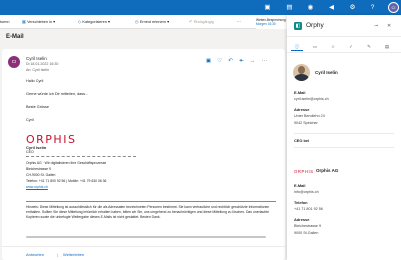  I want to click on disclaimer-divider, so click(151, 201).